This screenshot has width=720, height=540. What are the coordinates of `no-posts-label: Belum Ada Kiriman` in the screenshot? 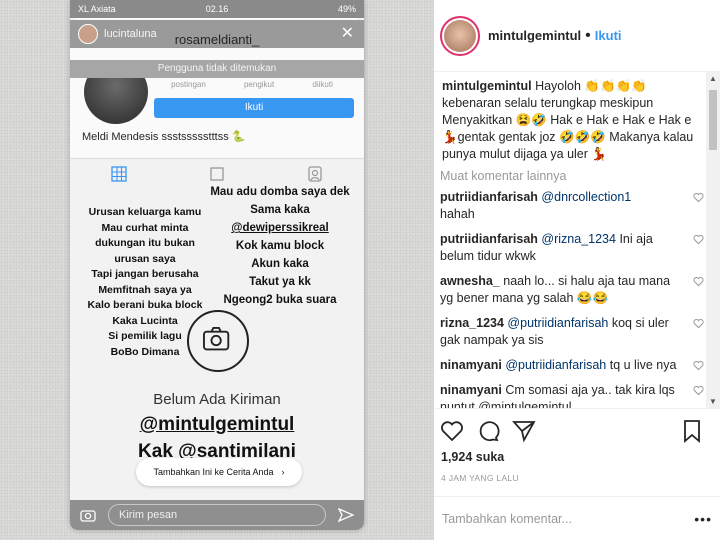 It's located at (217, 399).